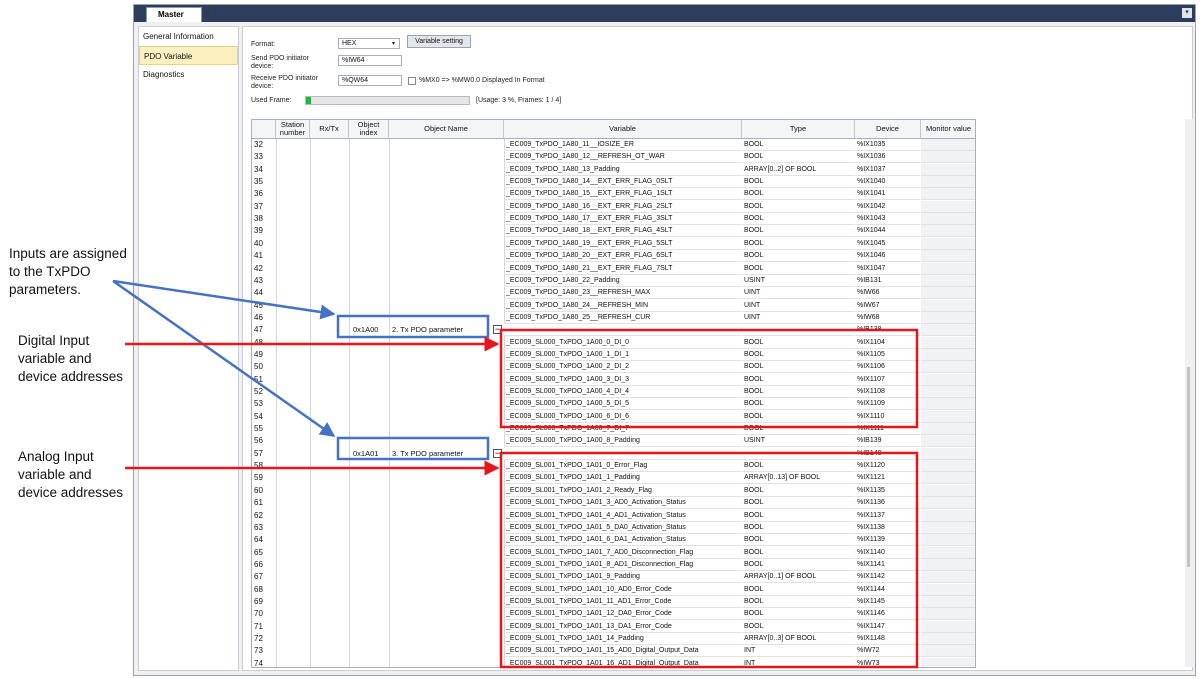 The height and width of the screenshot is (679, 1201). I want to click on vertical-scrollbar, so click(1189, 393).